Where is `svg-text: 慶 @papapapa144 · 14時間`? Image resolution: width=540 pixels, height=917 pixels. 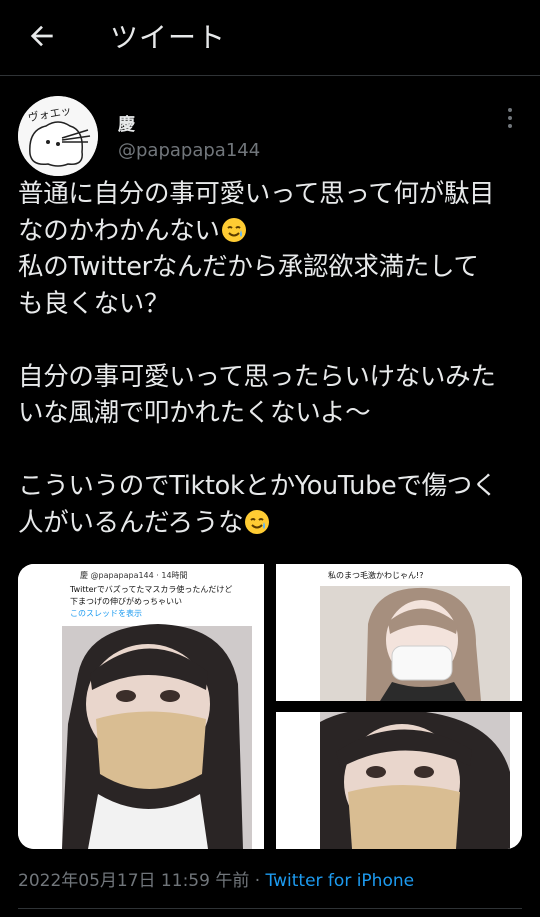 svg-text: 慶 @papapapa144 · 14時間 is located at coordinates (134, 575).